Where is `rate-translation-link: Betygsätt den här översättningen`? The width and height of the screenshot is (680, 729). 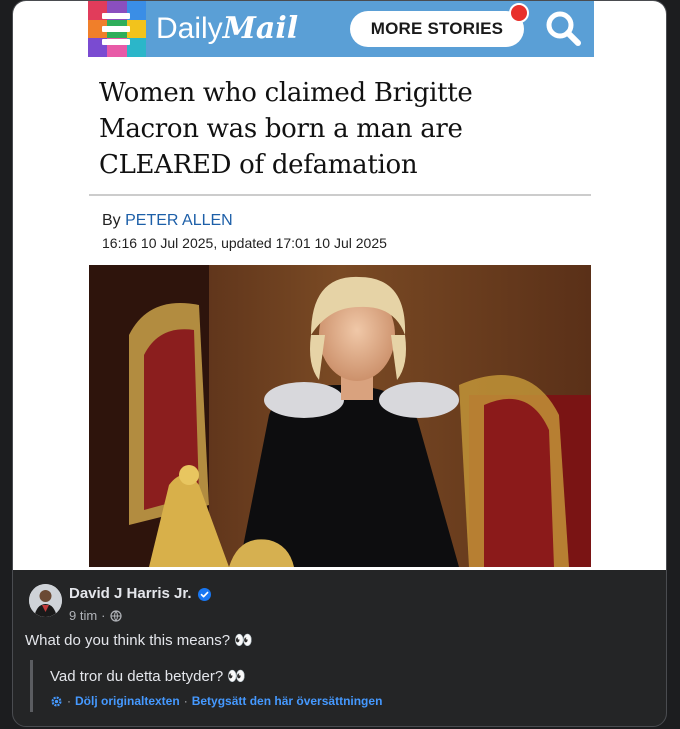 rate-translation-link: Betygsätt den här översättningen is located at coordinates (287, 701).